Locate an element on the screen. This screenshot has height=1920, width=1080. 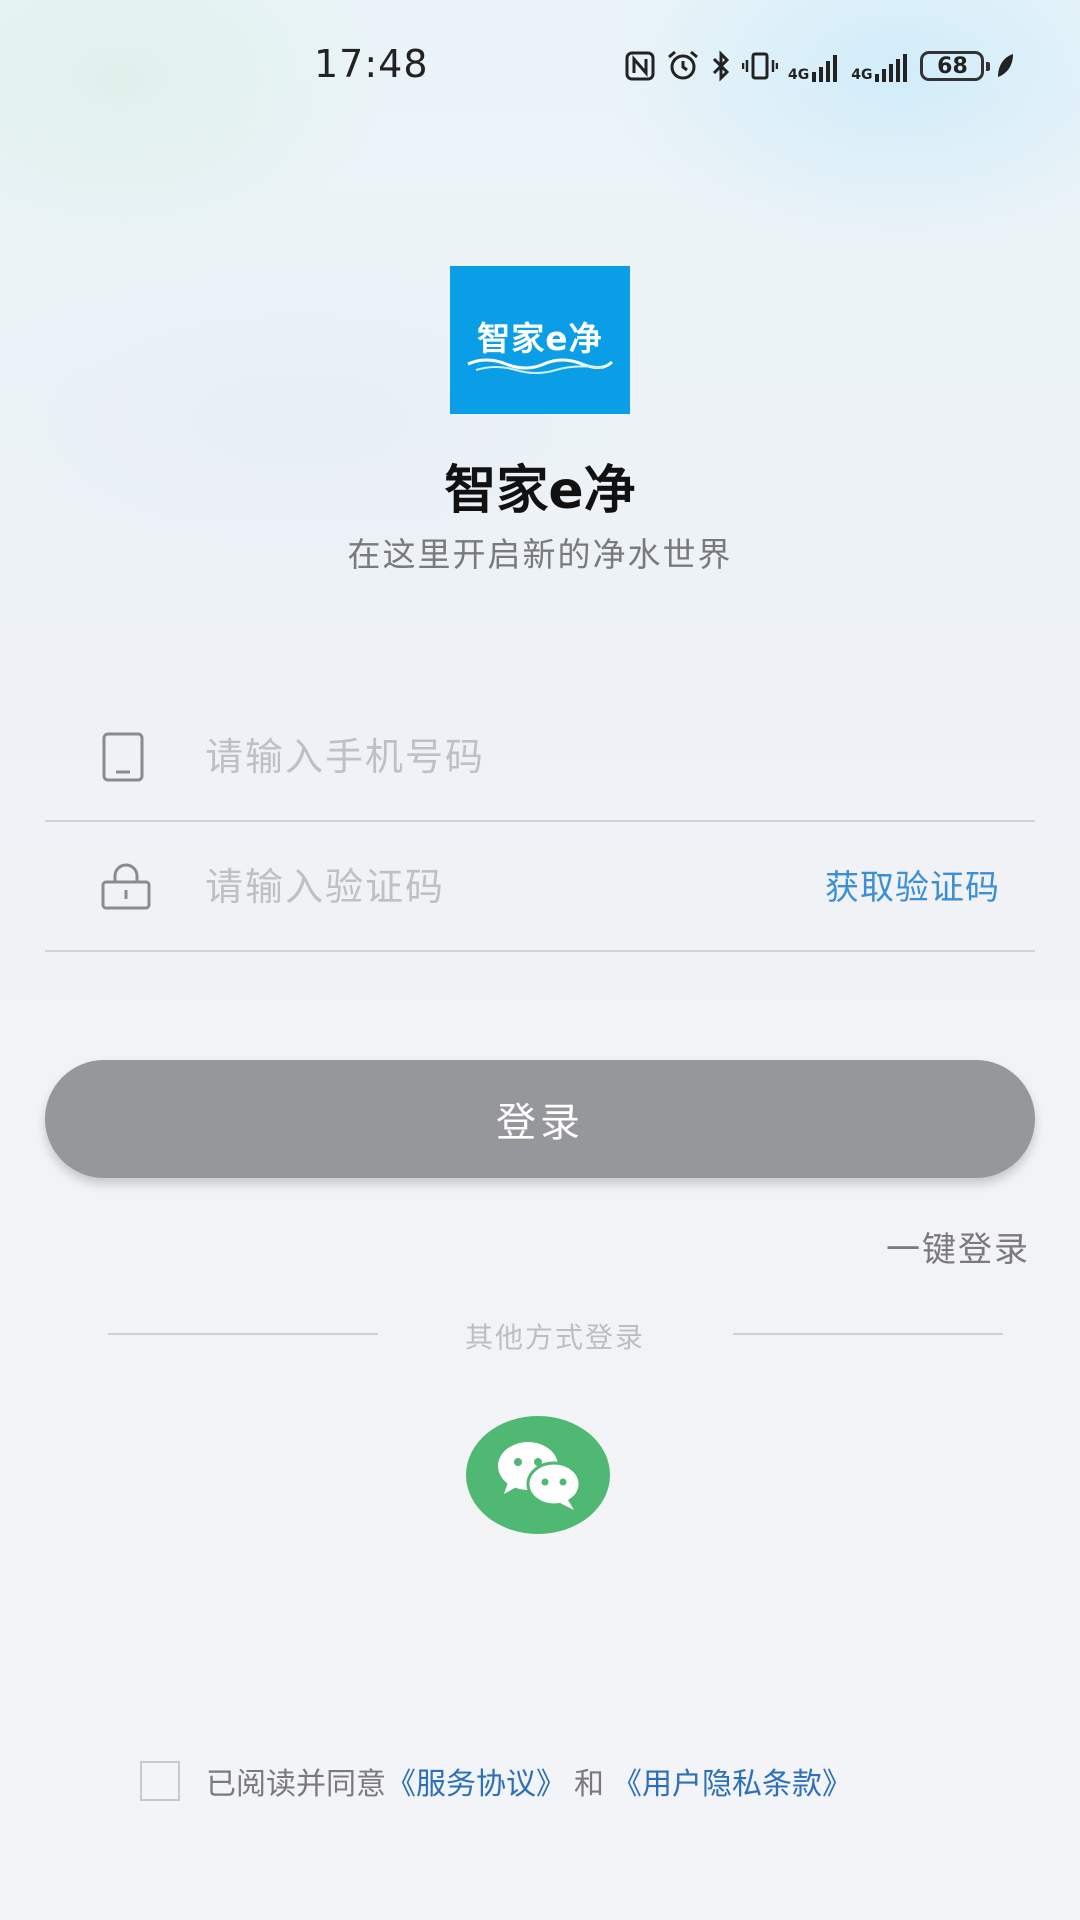
wechat-login-button is located at coordinates (538, 1475).